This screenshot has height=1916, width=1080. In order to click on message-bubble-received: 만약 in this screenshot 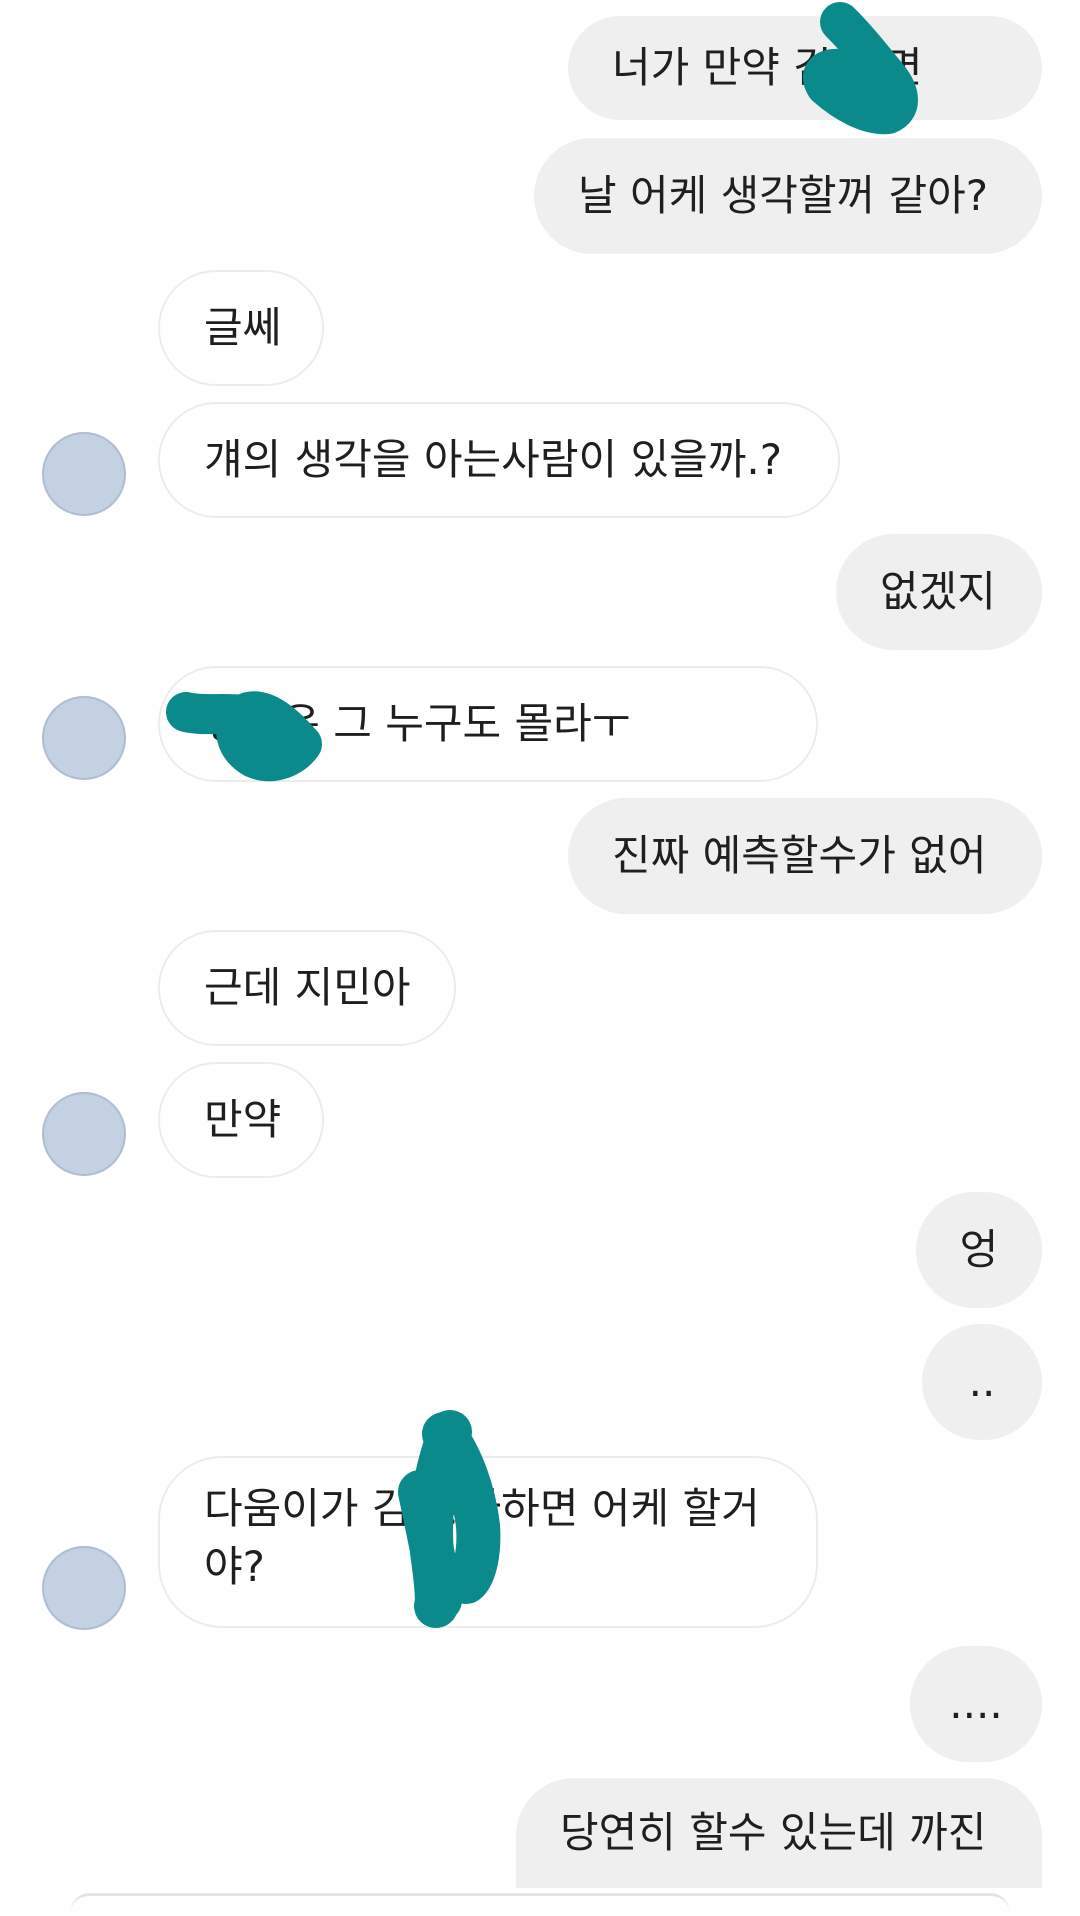, I will do `click(241, 1120)`.